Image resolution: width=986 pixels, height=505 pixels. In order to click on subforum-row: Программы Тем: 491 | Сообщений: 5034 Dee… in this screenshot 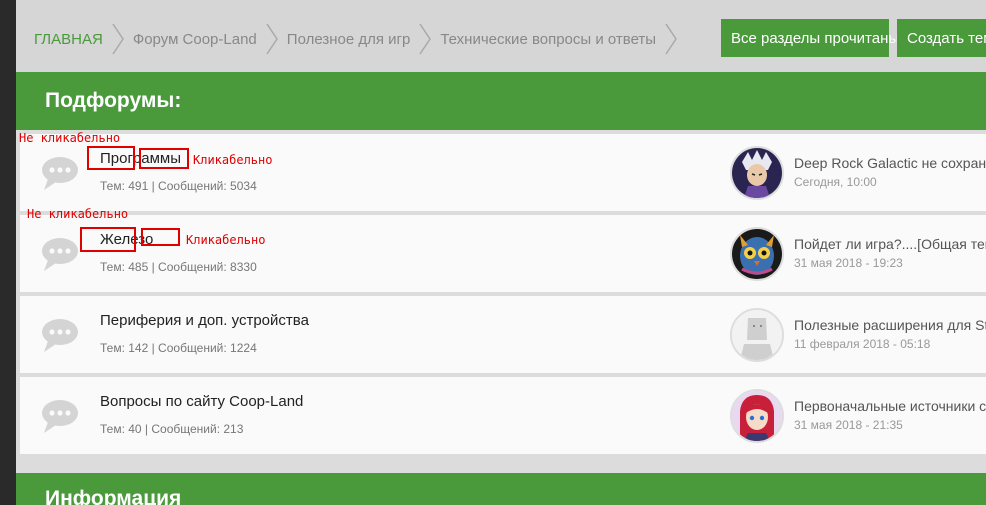, I will do `click(503, 172)`.